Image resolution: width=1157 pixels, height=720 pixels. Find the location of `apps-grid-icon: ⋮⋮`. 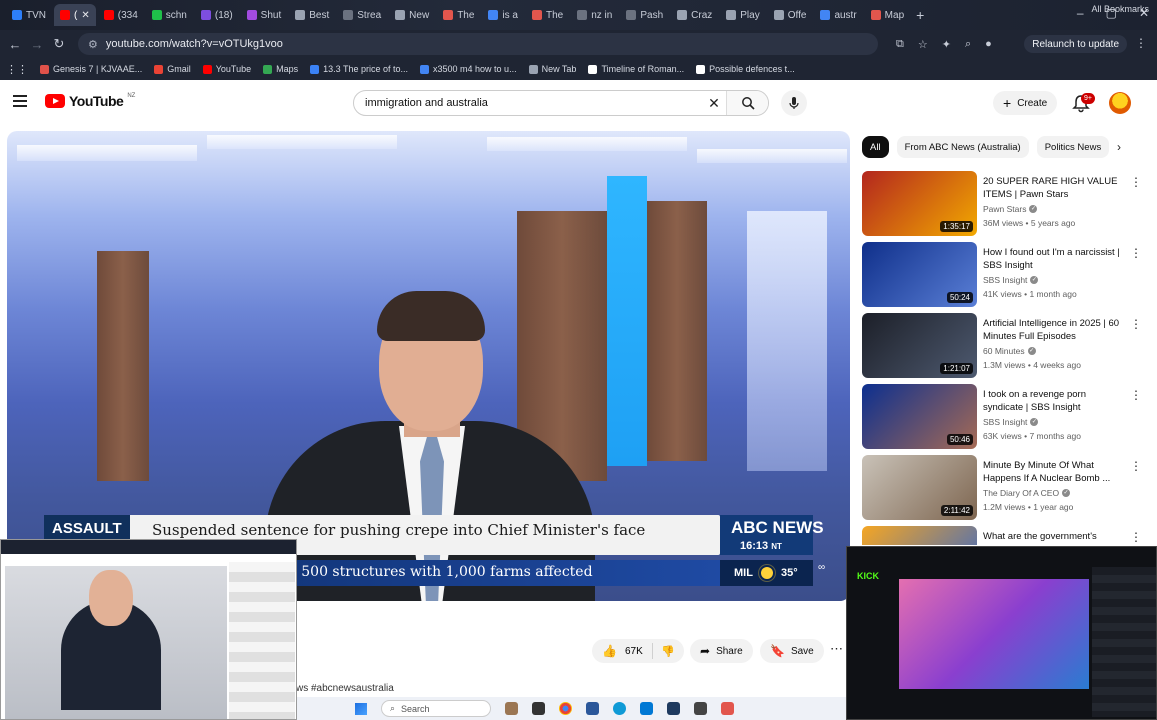

apps-grid-icon: ⋮⋮ is located at coordinates (17, 69).